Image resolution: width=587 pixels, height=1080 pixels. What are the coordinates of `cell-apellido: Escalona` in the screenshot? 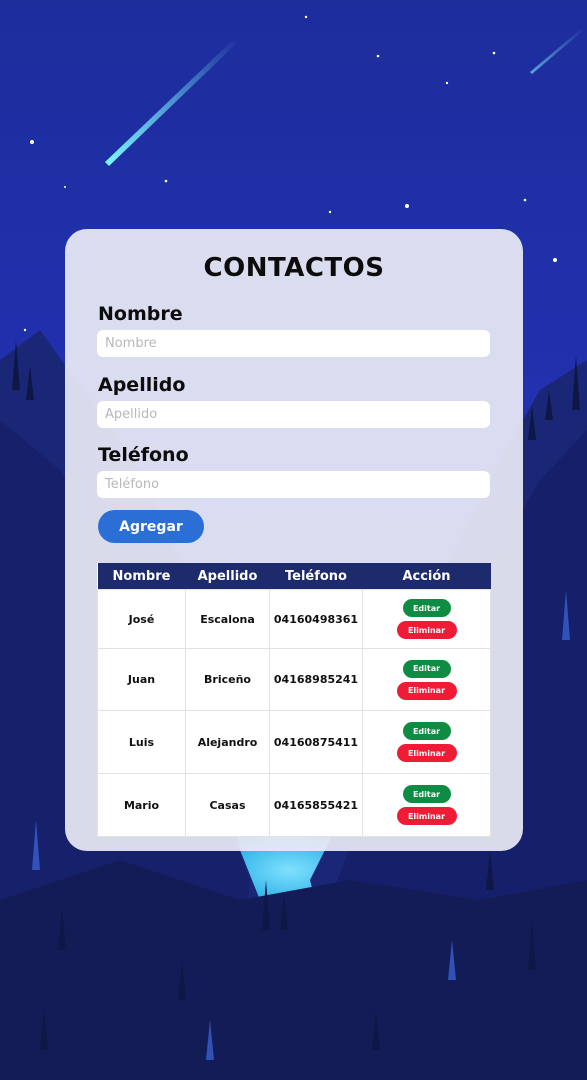 It's located at (227, 619).